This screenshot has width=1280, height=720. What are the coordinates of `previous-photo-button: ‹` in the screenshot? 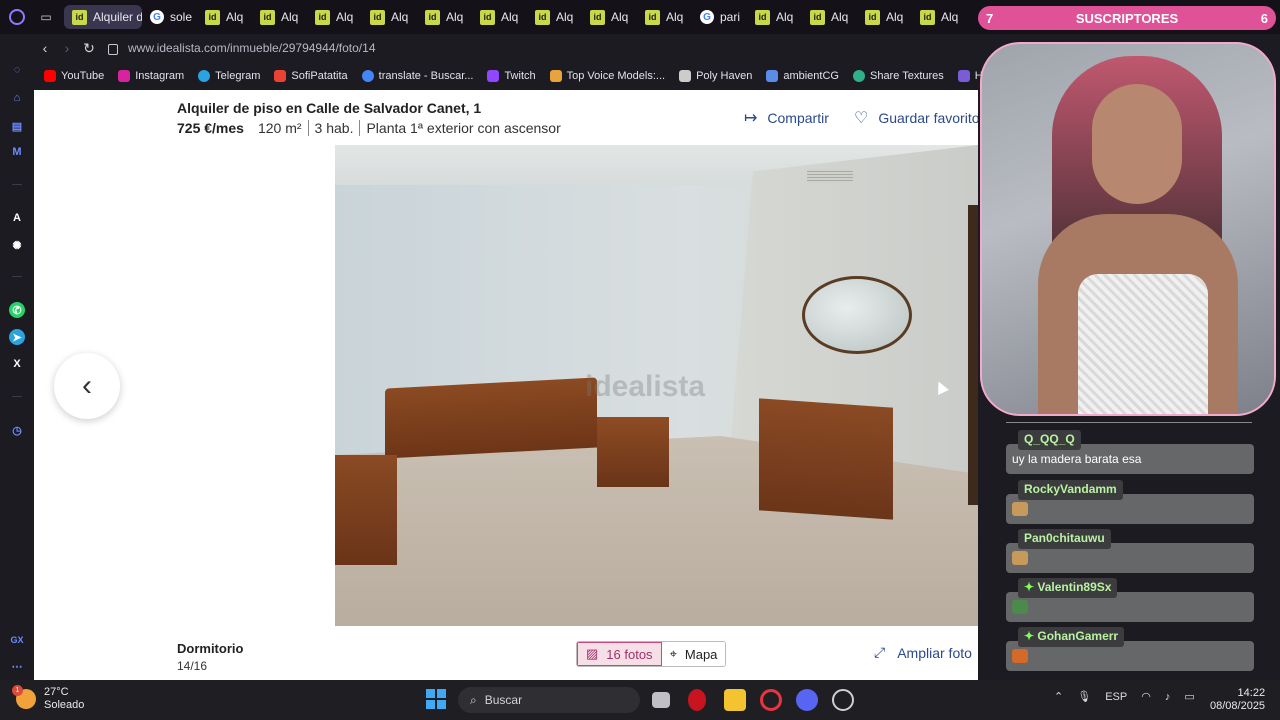 It's located at (87, 386).